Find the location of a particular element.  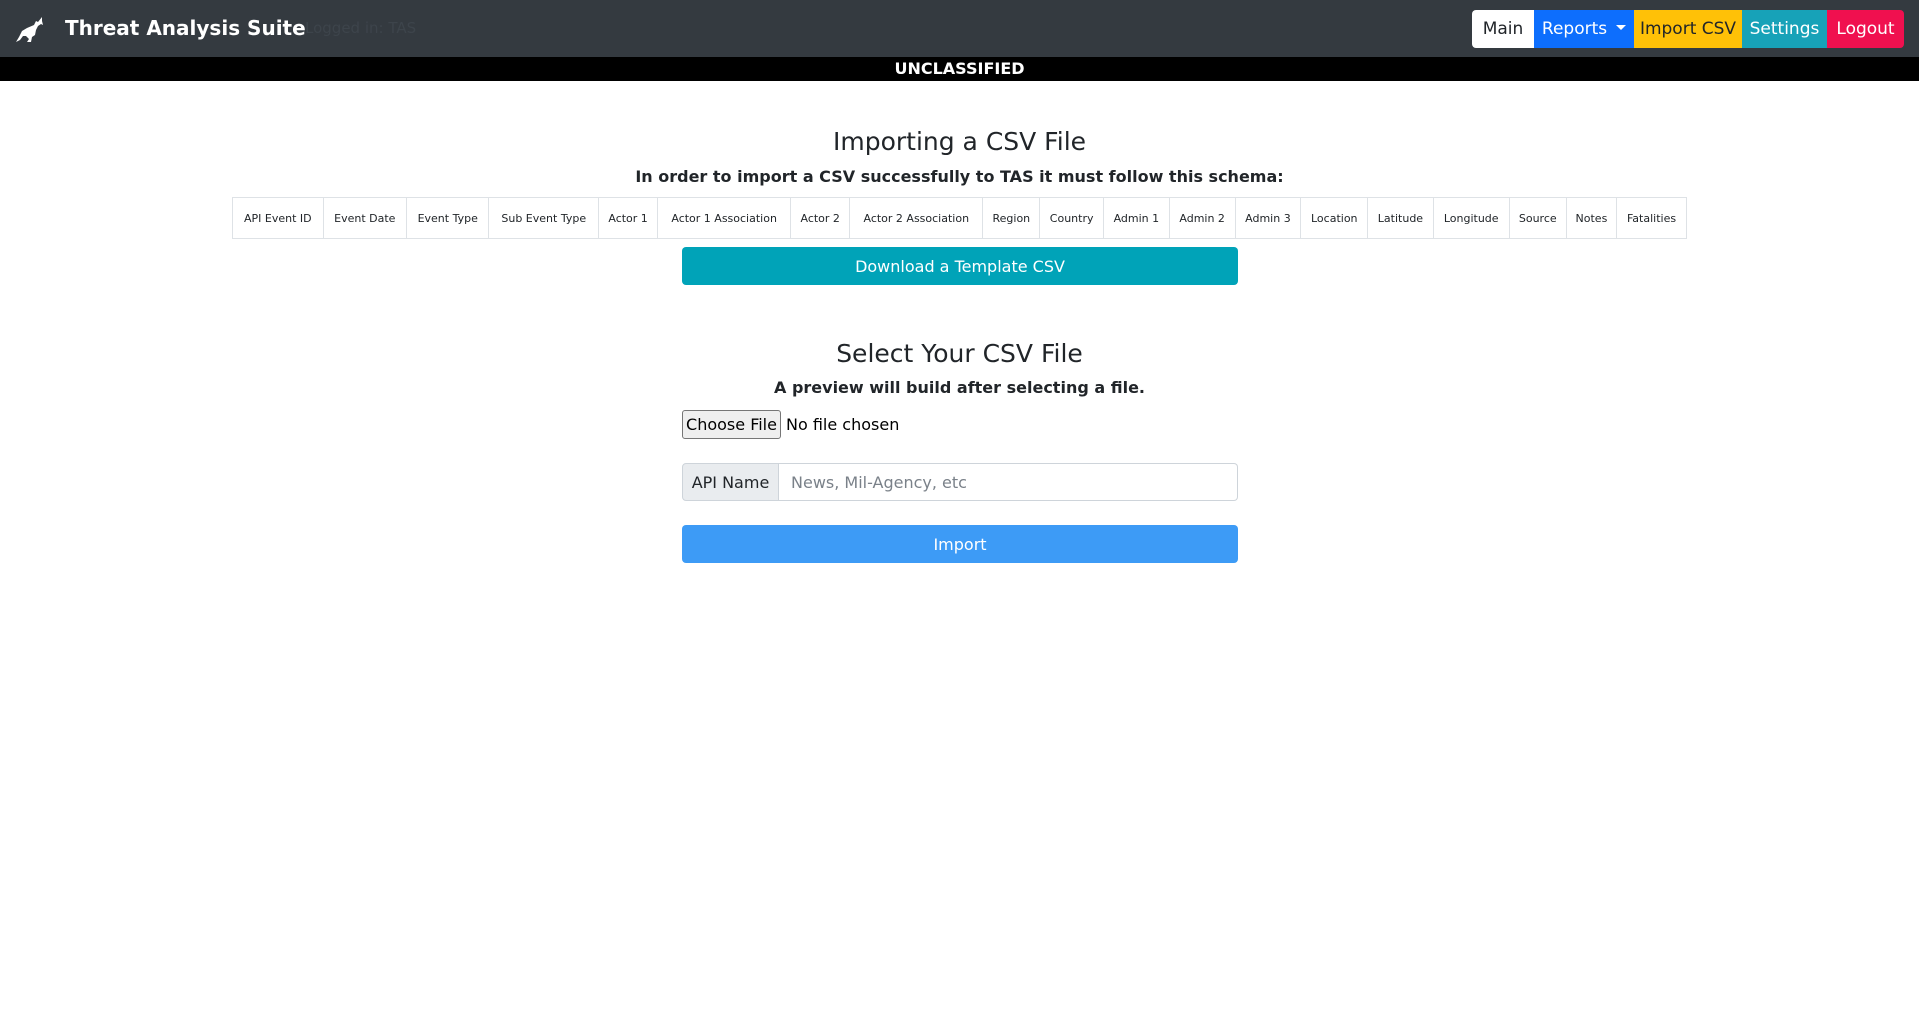

settings-button-label: Settings is located at coordinates (1784, 28).